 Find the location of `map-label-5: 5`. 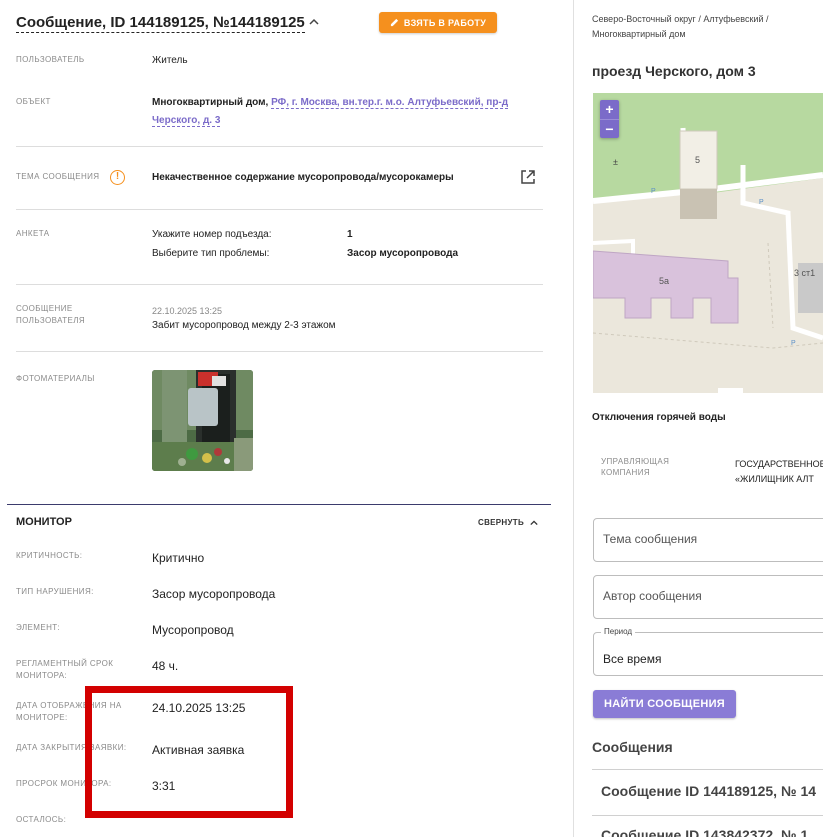

map-label-5: 5 is located at coordinates (697, 160).